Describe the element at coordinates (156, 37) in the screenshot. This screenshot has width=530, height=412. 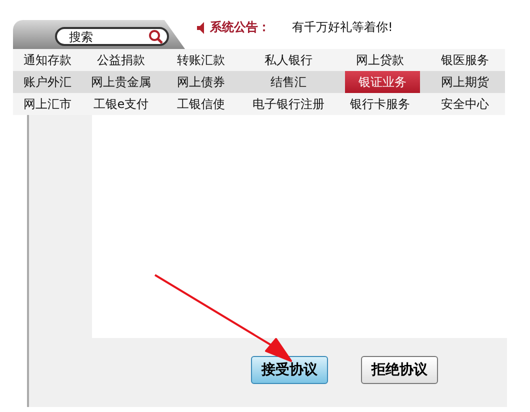
I see `search-icon` at that location.